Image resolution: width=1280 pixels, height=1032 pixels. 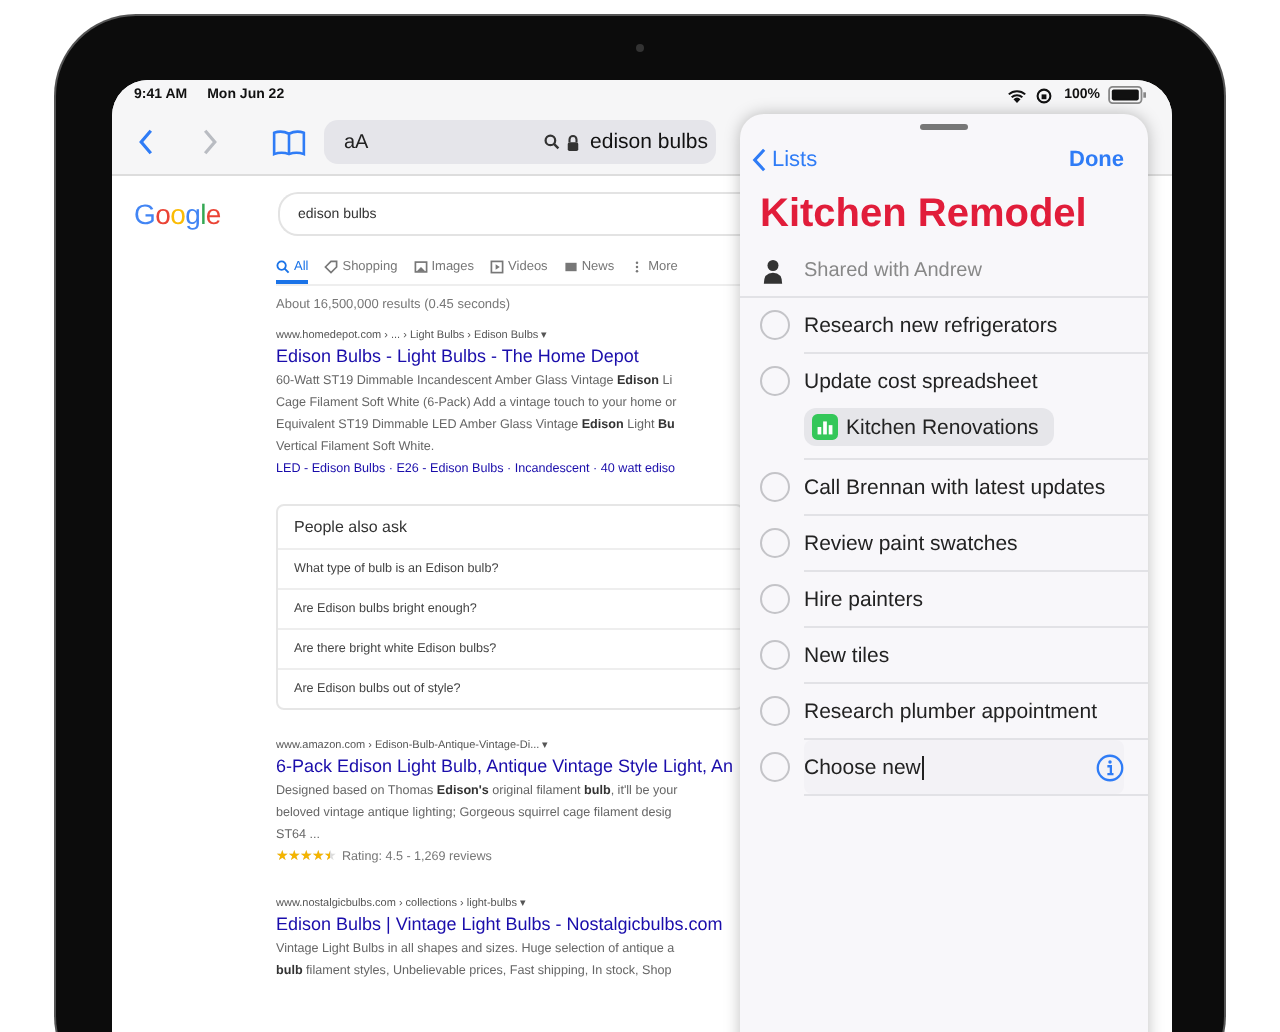 What do you see at coordinates (649, 142) in the screenshot?
I see `address-text: edison bulbs` at bounding box center [649, 142].